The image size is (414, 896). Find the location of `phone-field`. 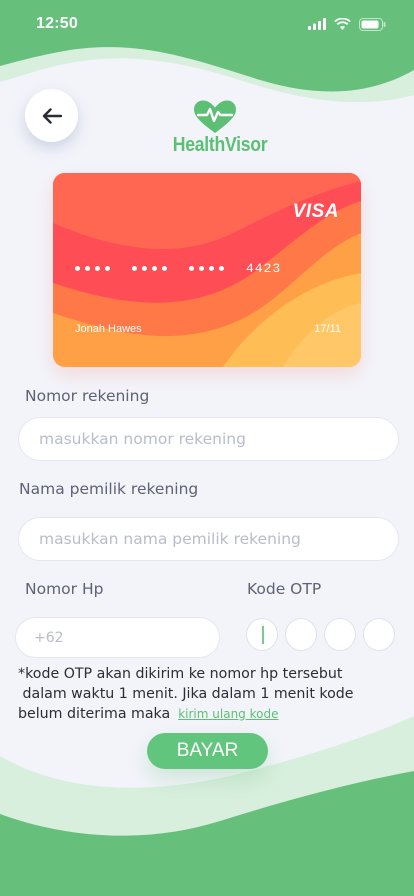

phone-field is located at coordinates (117, 637).